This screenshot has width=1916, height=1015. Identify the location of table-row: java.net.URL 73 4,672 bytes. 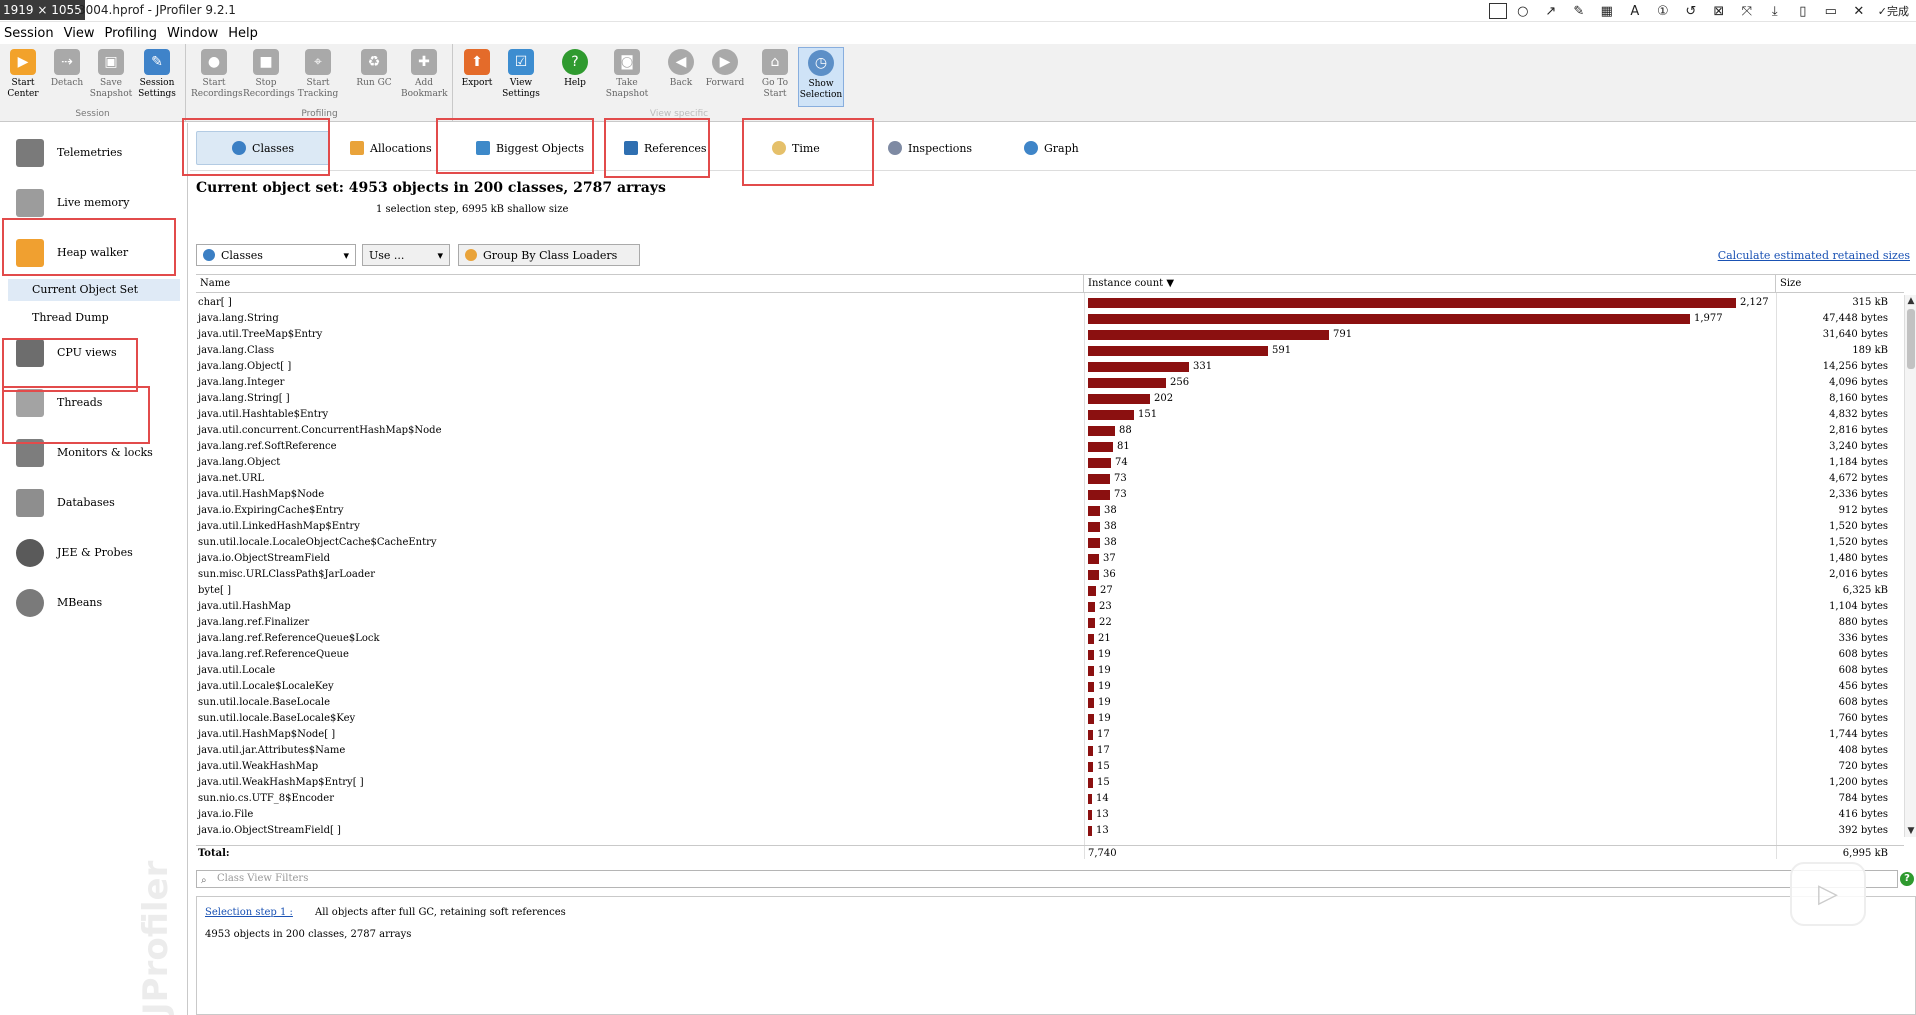
(1050, 479).